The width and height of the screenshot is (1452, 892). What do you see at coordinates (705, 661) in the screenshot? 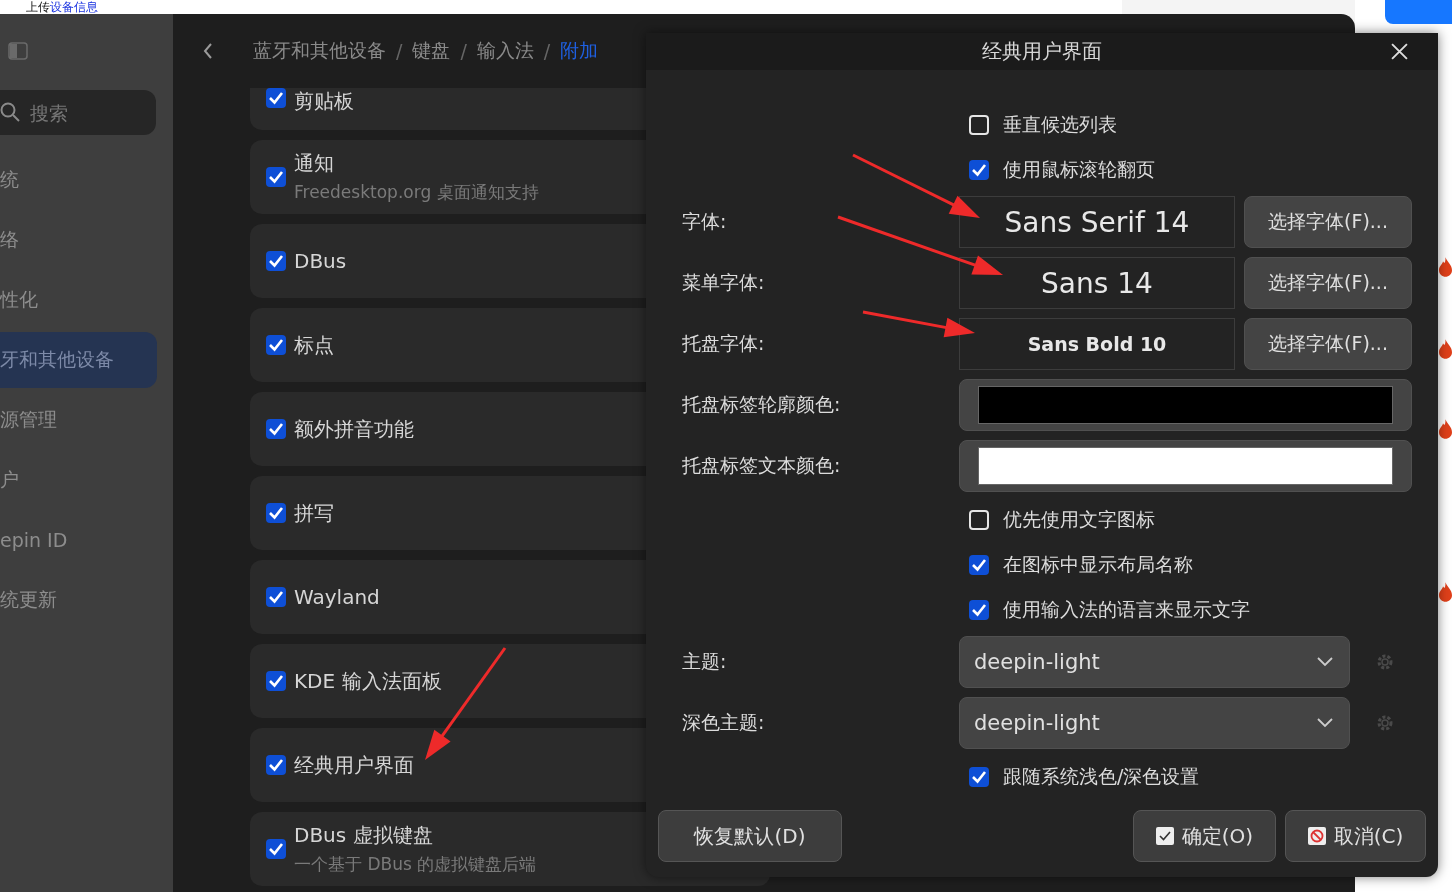
I see `field-label: 主题:` at bounding box center [705, 661].